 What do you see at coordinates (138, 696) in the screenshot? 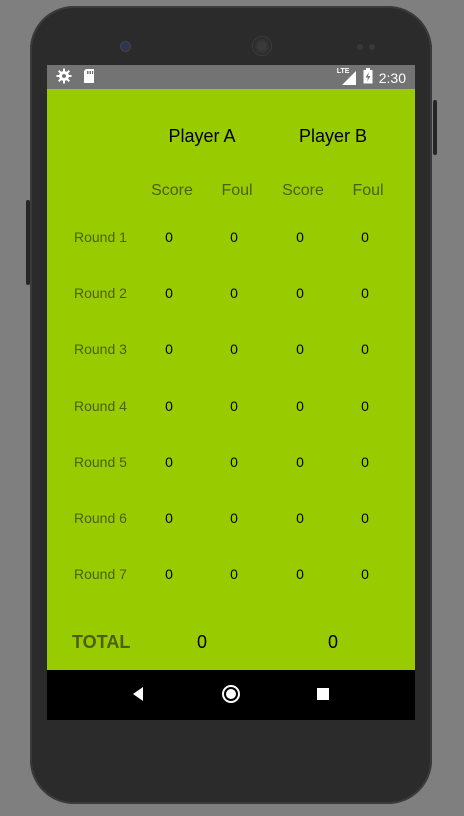
I see `back-icon` at bounding box center [138, 696].